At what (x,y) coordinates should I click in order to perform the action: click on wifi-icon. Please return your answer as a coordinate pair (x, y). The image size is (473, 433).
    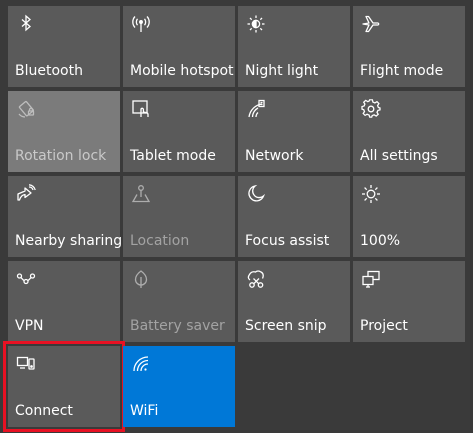
    Looking at the image, I should click on (141, 364).